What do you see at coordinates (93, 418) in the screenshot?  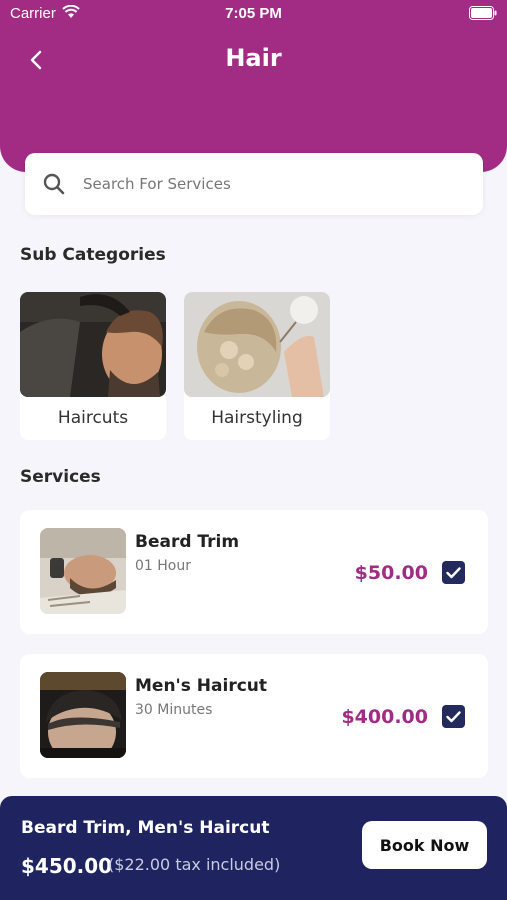 I see `subcategory-label: Haircuts` at bounding box center [93, 418].